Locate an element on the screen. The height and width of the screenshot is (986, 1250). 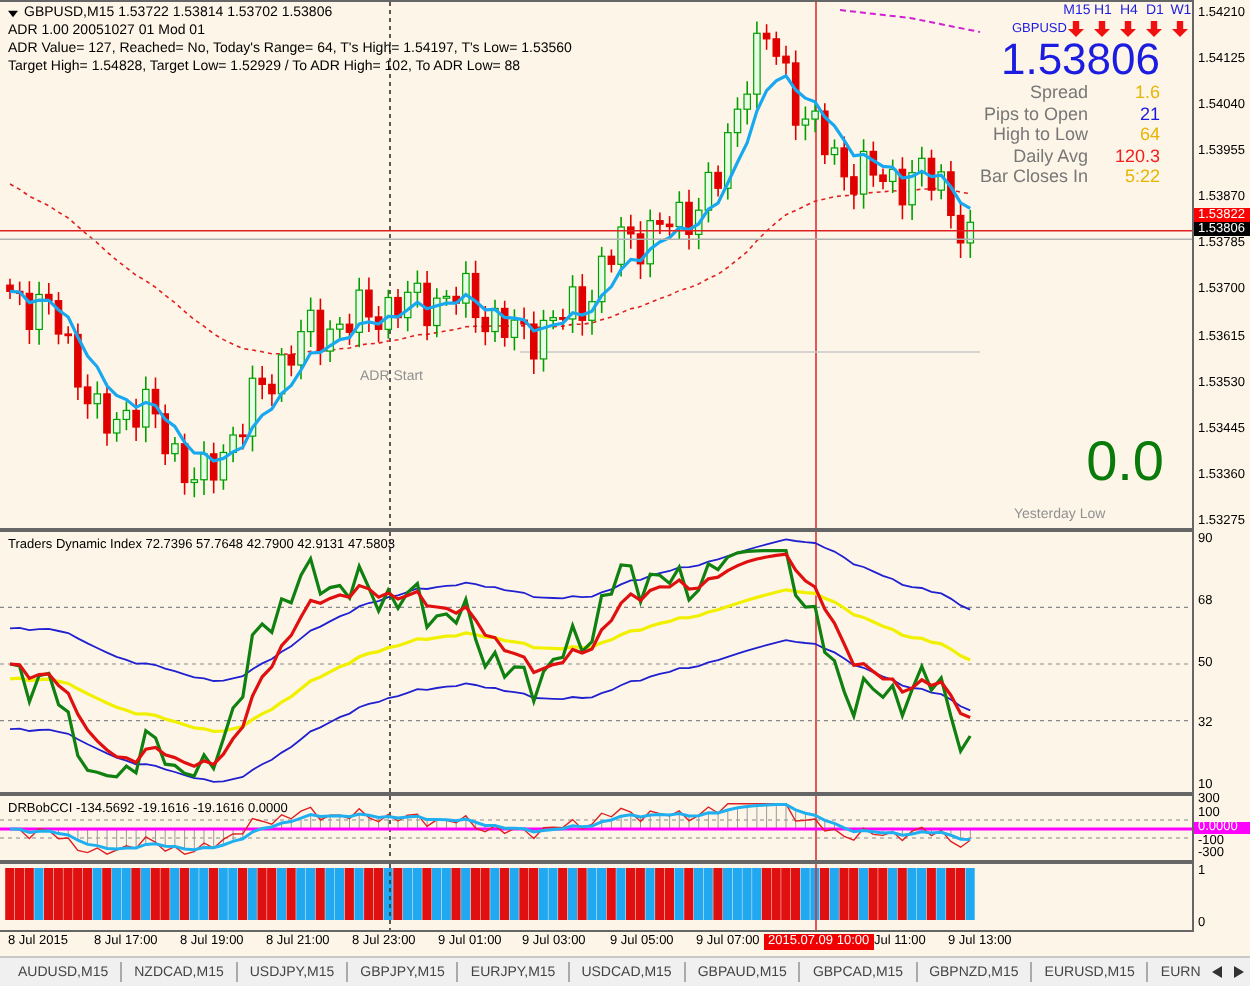
stat-value: 1.6 is located at coordinates (1146, 92).